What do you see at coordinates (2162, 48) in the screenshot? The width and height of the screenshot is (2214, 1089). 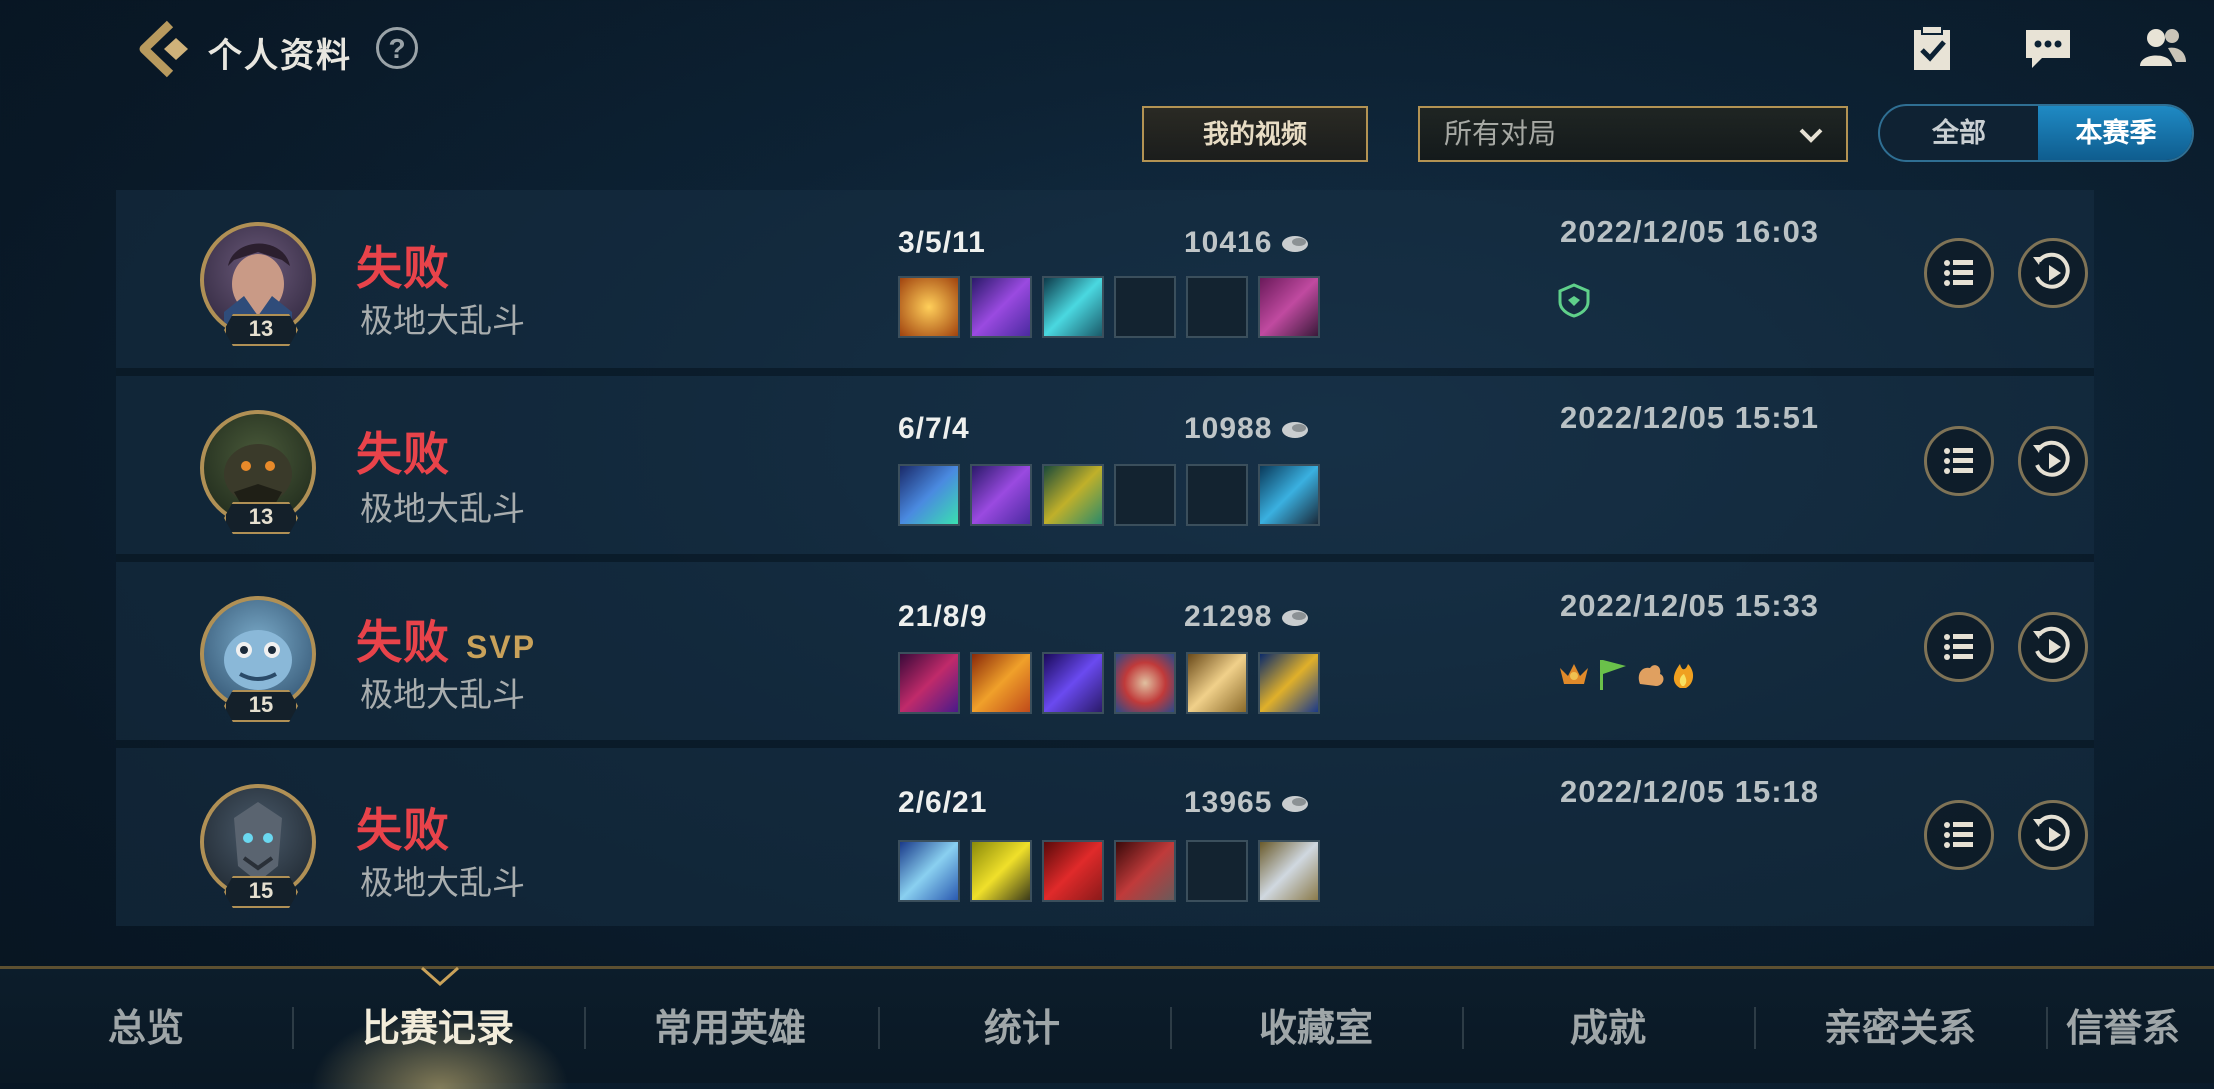 I see `friends-icon` at bounding box center [2162, 48].